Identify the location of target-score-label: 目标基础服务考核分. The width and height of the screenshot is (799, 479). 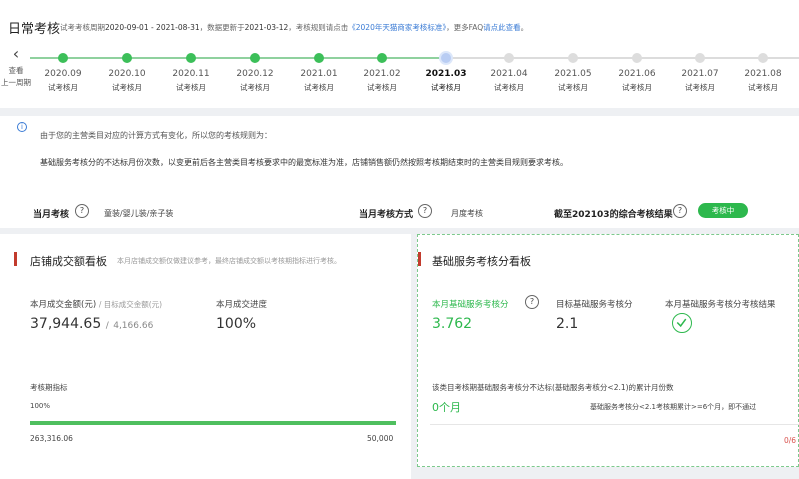
(594, 305).